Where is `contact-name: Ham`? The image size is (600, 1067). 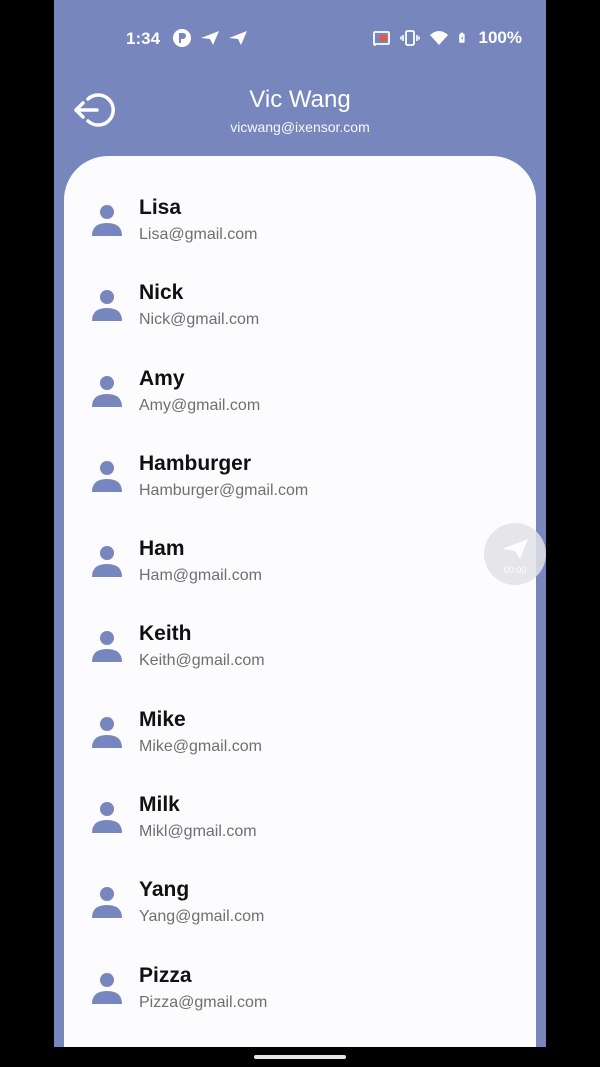 contact-name: Ham is located at coordinates (162, 549).